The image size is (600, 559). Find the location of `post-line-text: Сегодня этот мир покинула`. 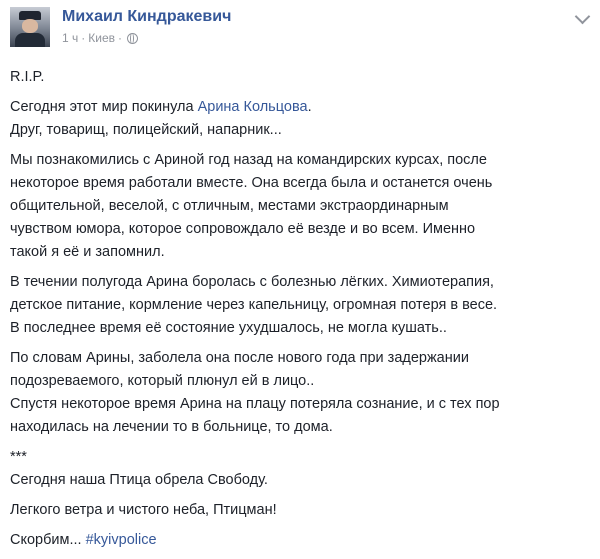

post-line-text: Сегодня этот мир покинула is located at coordinates (104, 107).